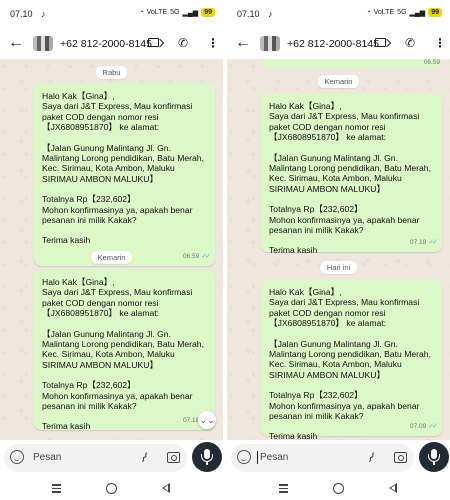 This screenshot has width=450, height=500. I want to click on message-thanks: Terima kasih, so click(66, 240).